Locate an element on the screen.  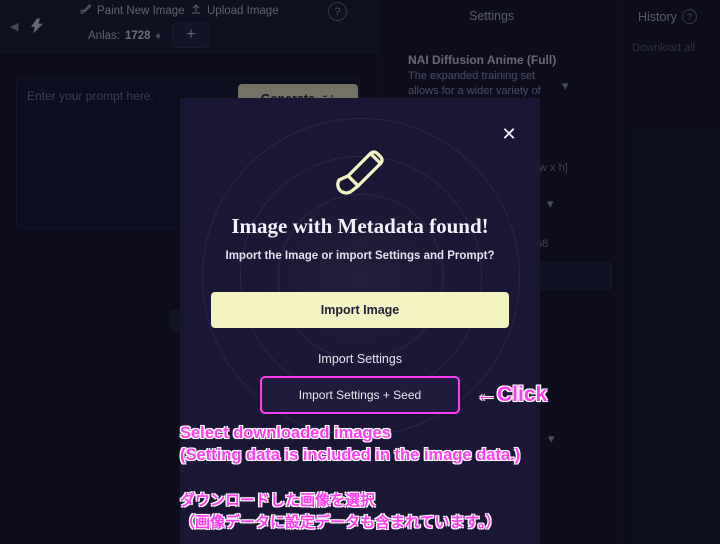
annotation-jp-line-2: （画像データに設定データも含まれています。） is located at coordinates (340, 522).